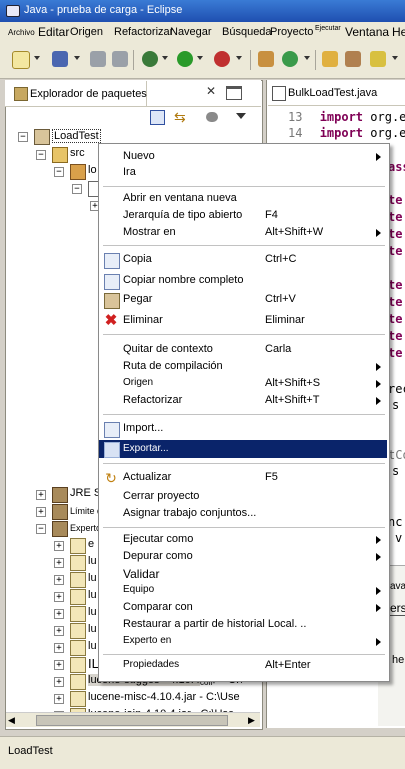 The height and width of the screenshot is (769, 405). I want to click on line-number: 13, so click(295, 117).